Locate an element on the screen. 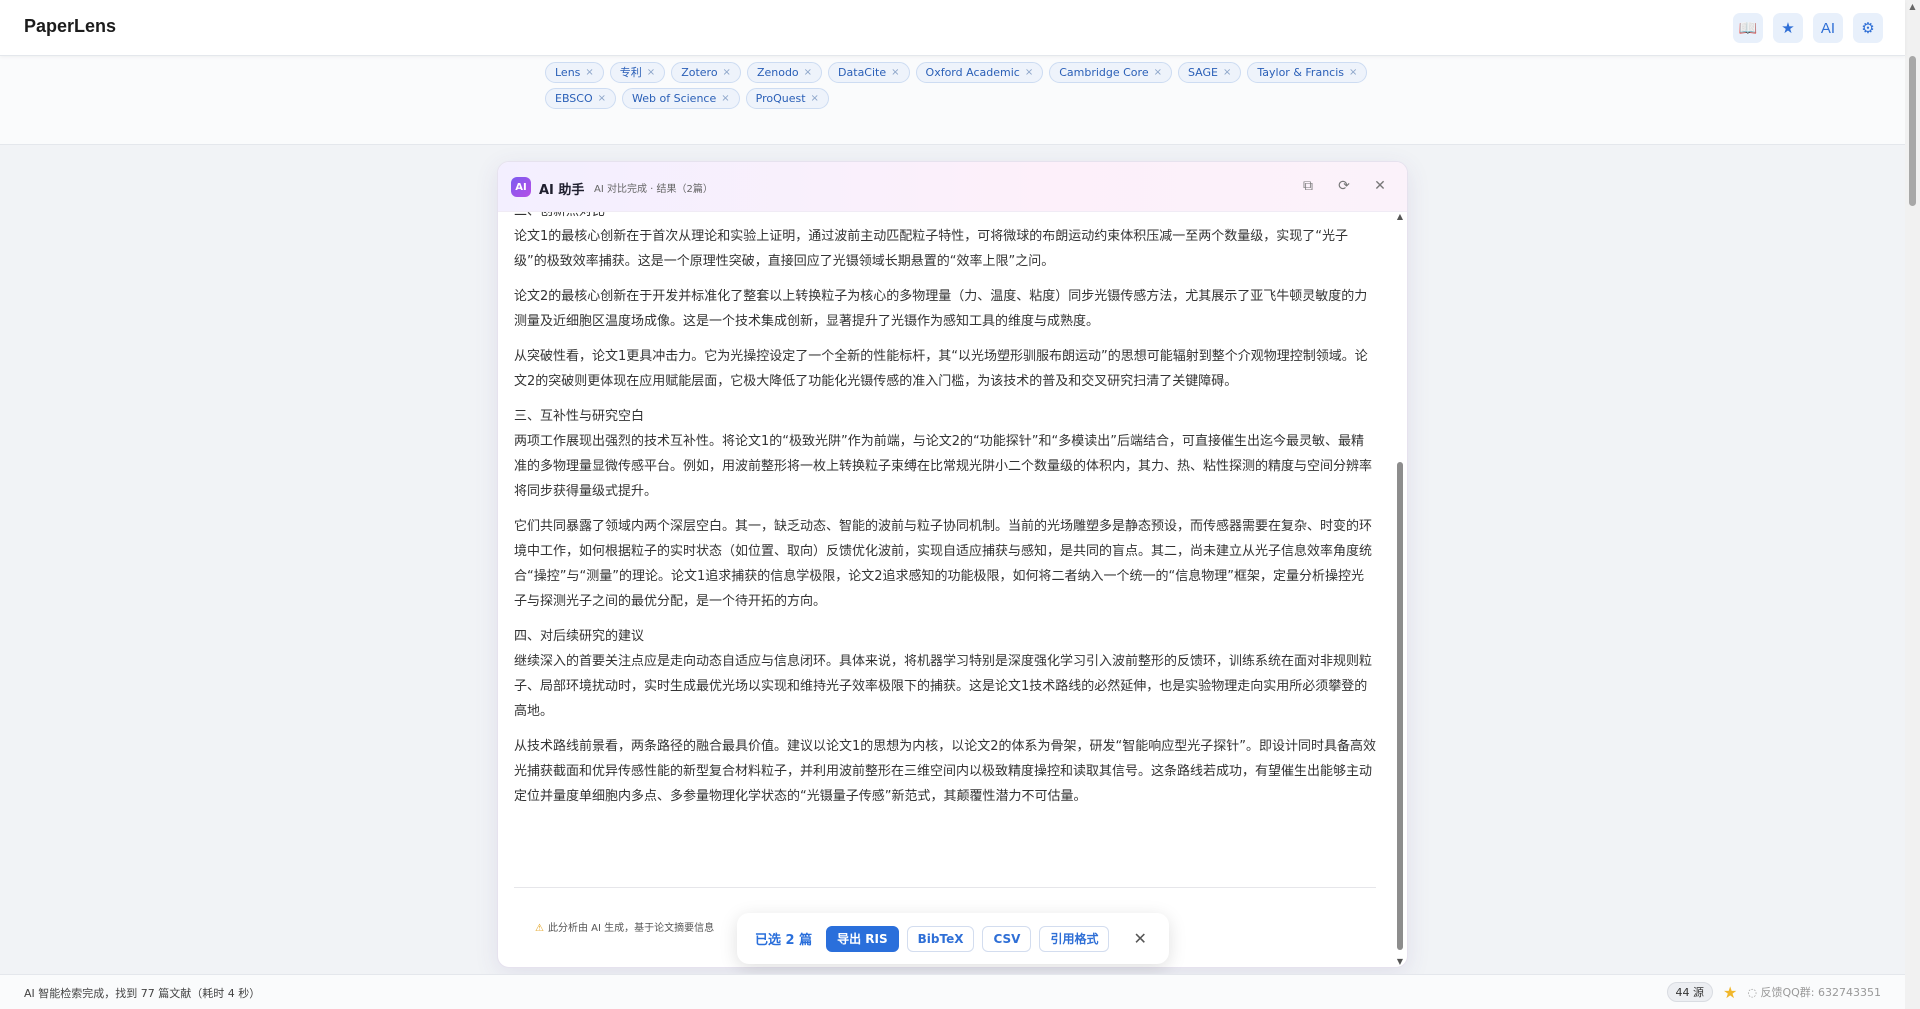  source-filter-tag: Taylor & Francis × is located at coordinates (1307, 72).